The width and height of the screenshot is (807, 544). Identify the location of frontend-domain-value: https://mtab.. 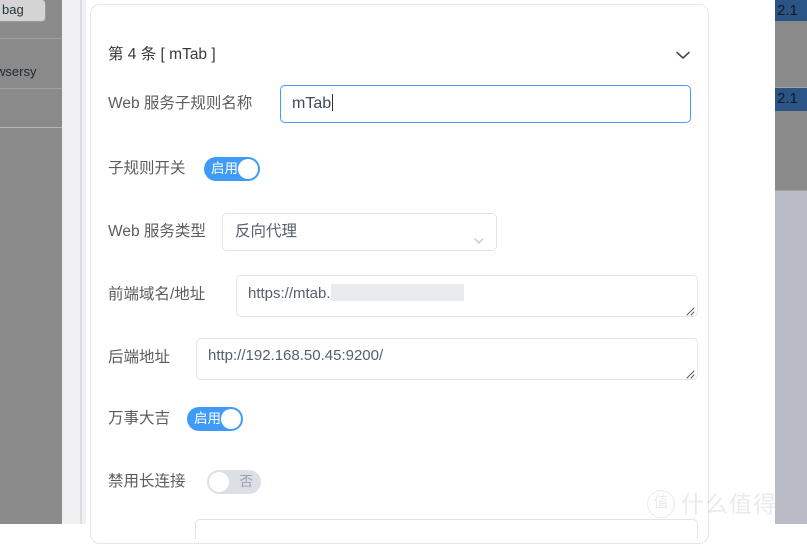
(289, 293).